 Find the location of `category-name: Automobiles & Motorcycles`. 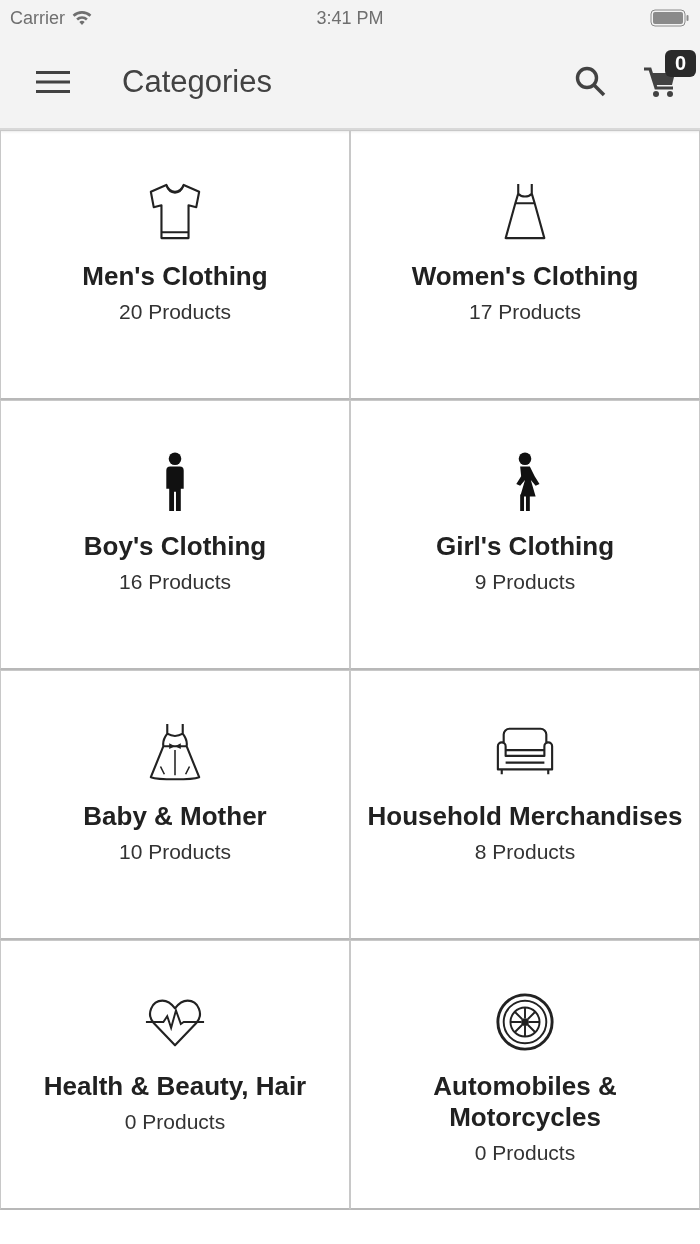

category-name: Automobiles & Motorcycles is located at coordinates (525, 1102).